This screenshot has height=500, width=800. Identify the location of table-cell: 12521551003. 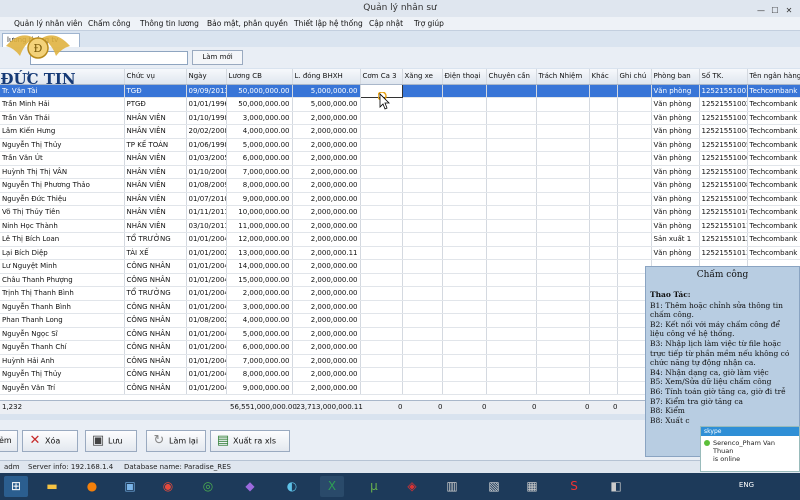
(723, 118).